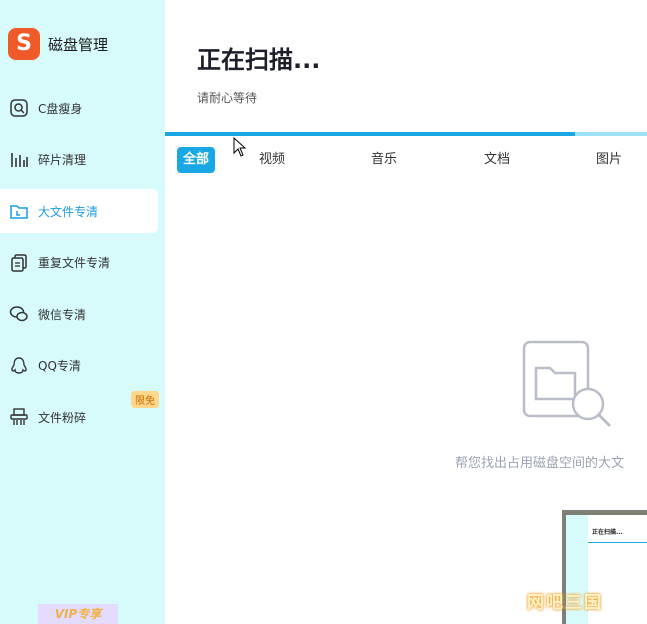 This screenshot has height=624, width=647. I want to click on duplicate-files-icon, so click(19, 263).